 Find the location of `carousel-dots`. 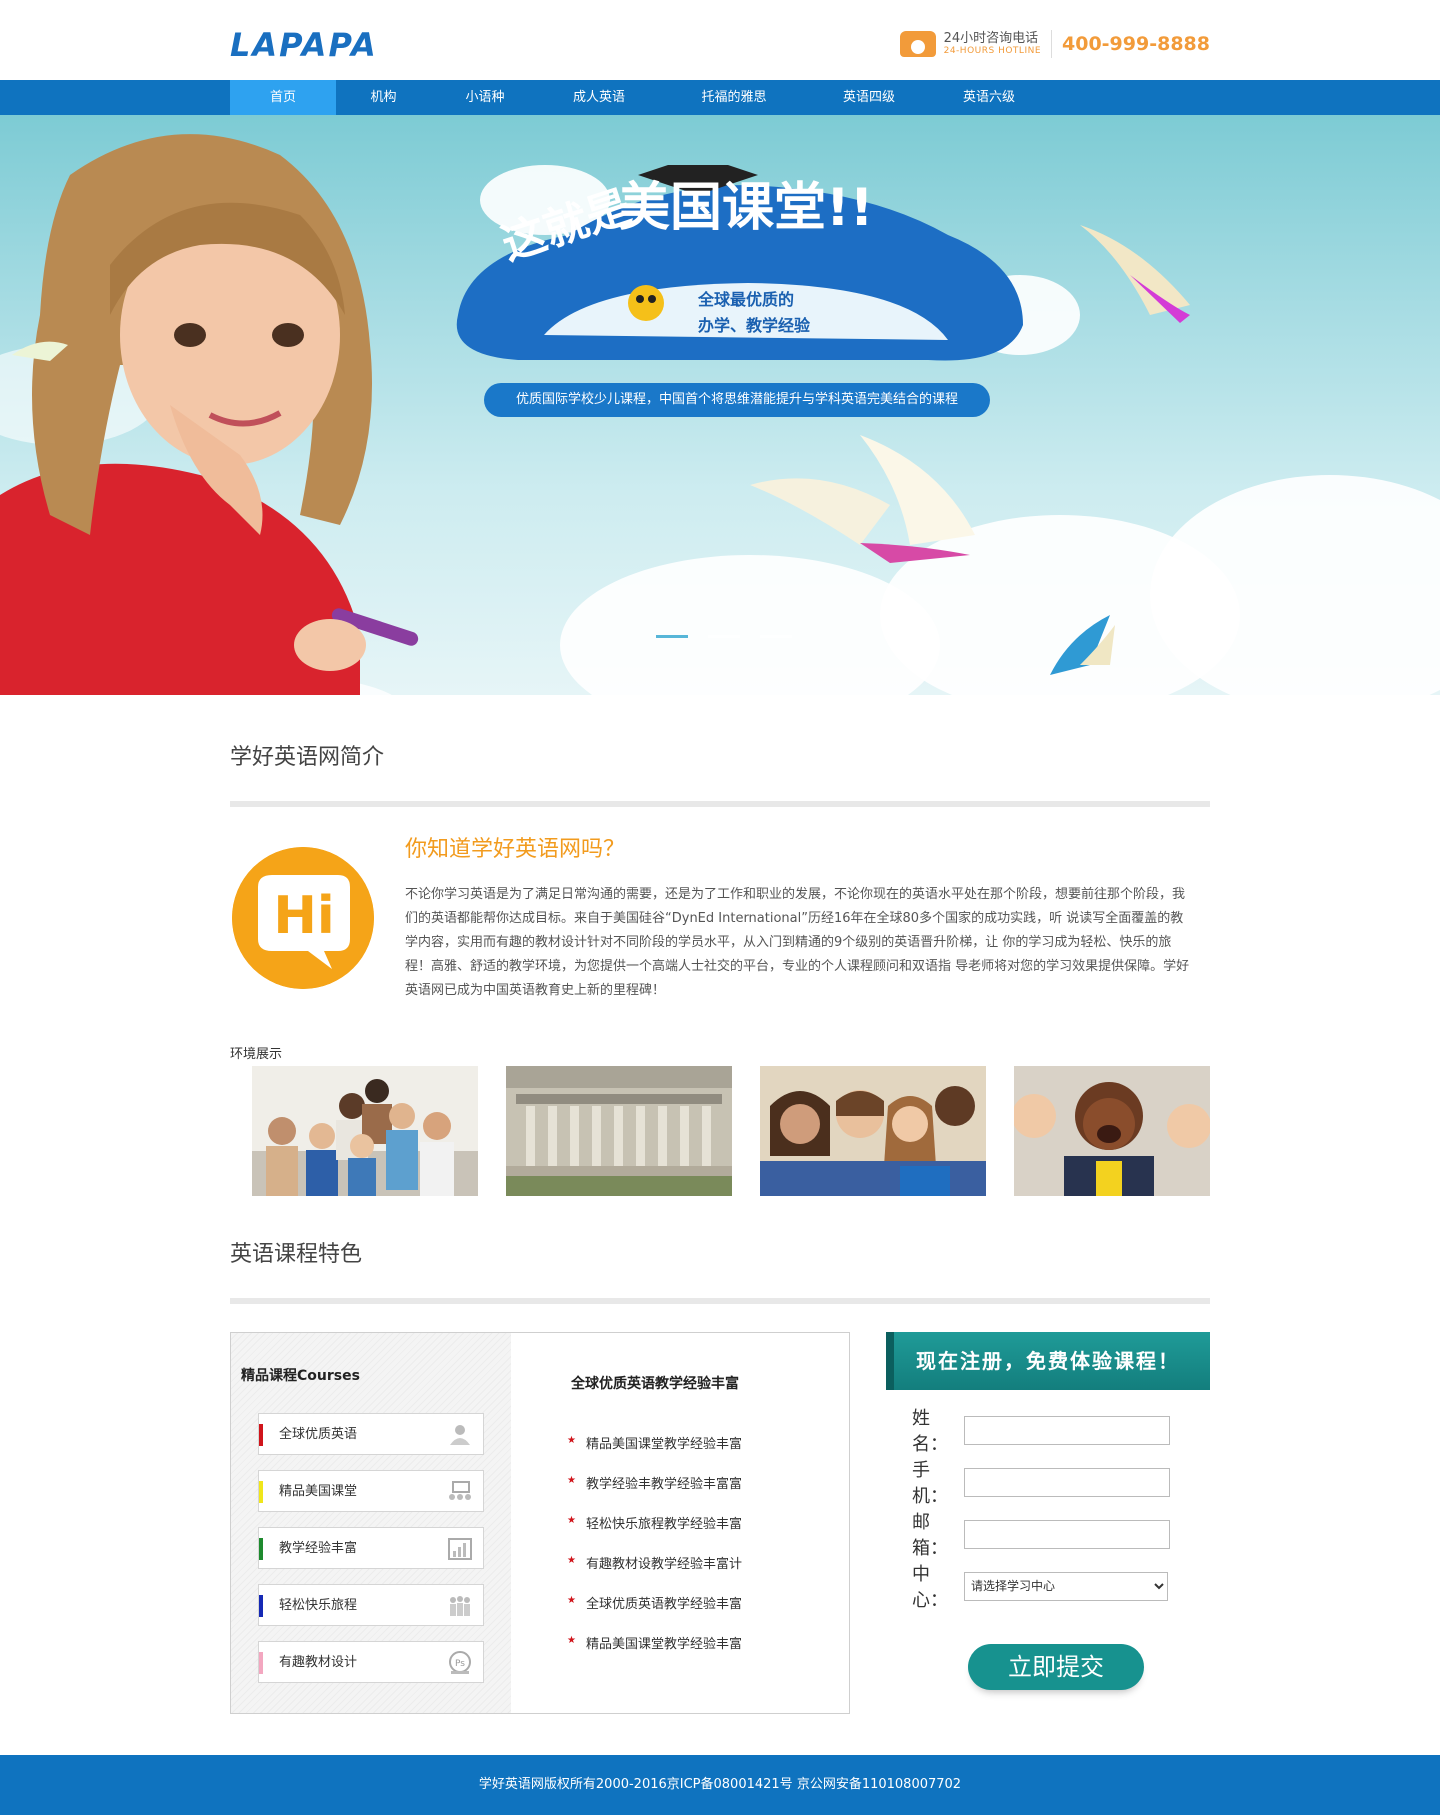

carousel-dots is located at coordinates (724, 636).